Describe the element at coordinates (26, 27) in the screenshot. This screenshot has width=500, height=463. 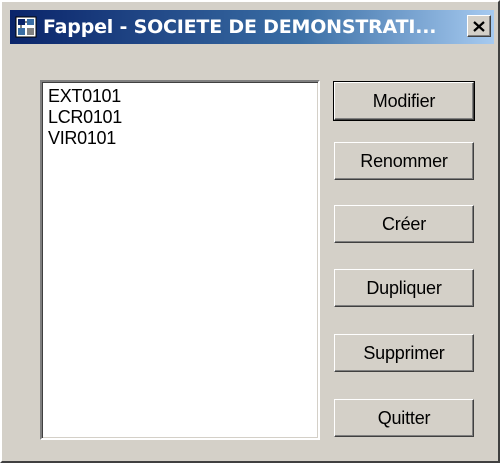
I see `app-icon` at that location.